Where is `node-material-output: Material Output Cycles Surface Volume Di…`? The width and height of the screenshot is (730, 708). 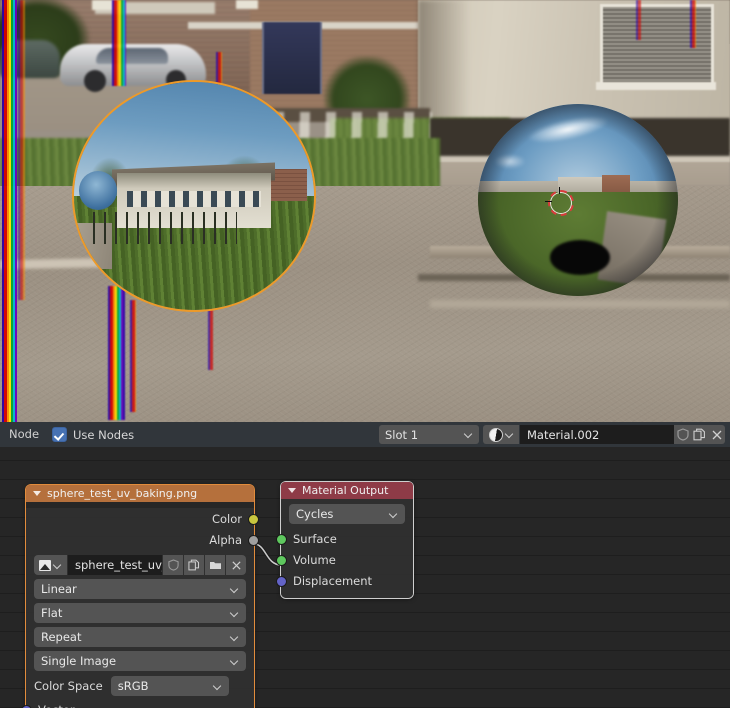 node-material-output: Material Output Cycles Surface Volume Di… is located at coordinates (344, 540).